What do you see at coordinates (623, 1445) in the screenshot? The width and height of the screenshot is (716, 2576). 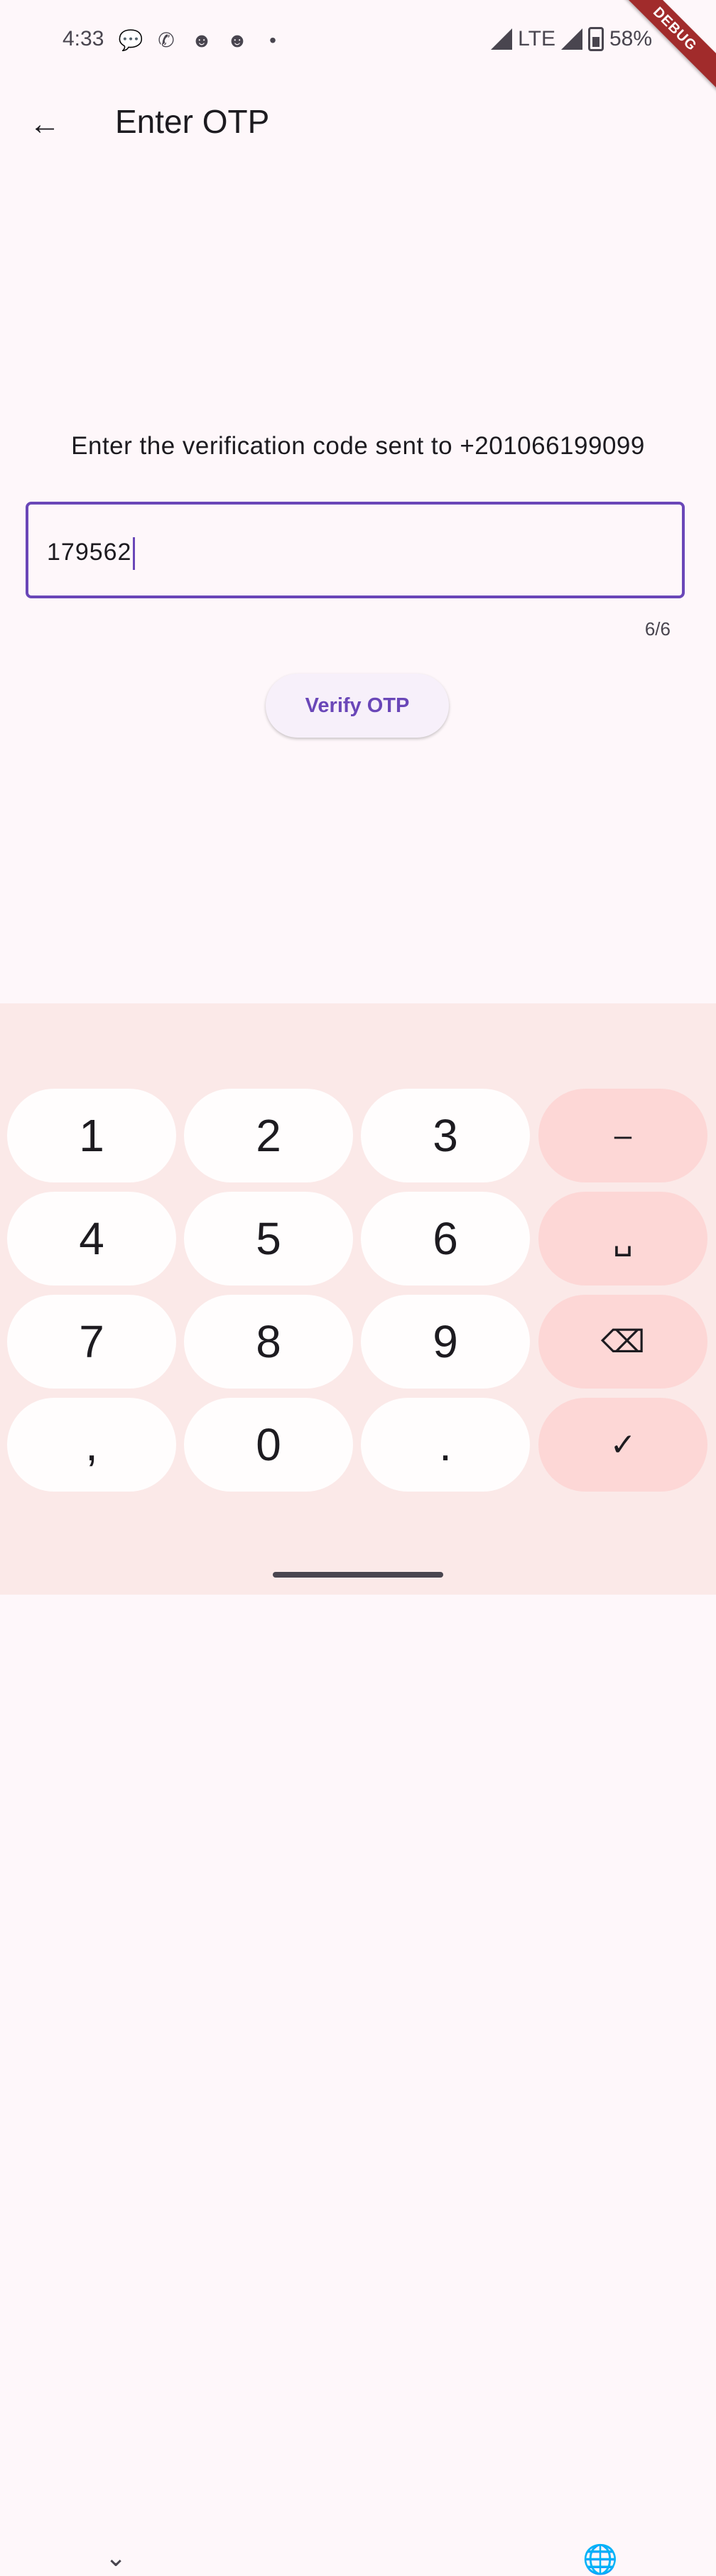 I see `key-done: ✓` at bounding box center [623, 1445].